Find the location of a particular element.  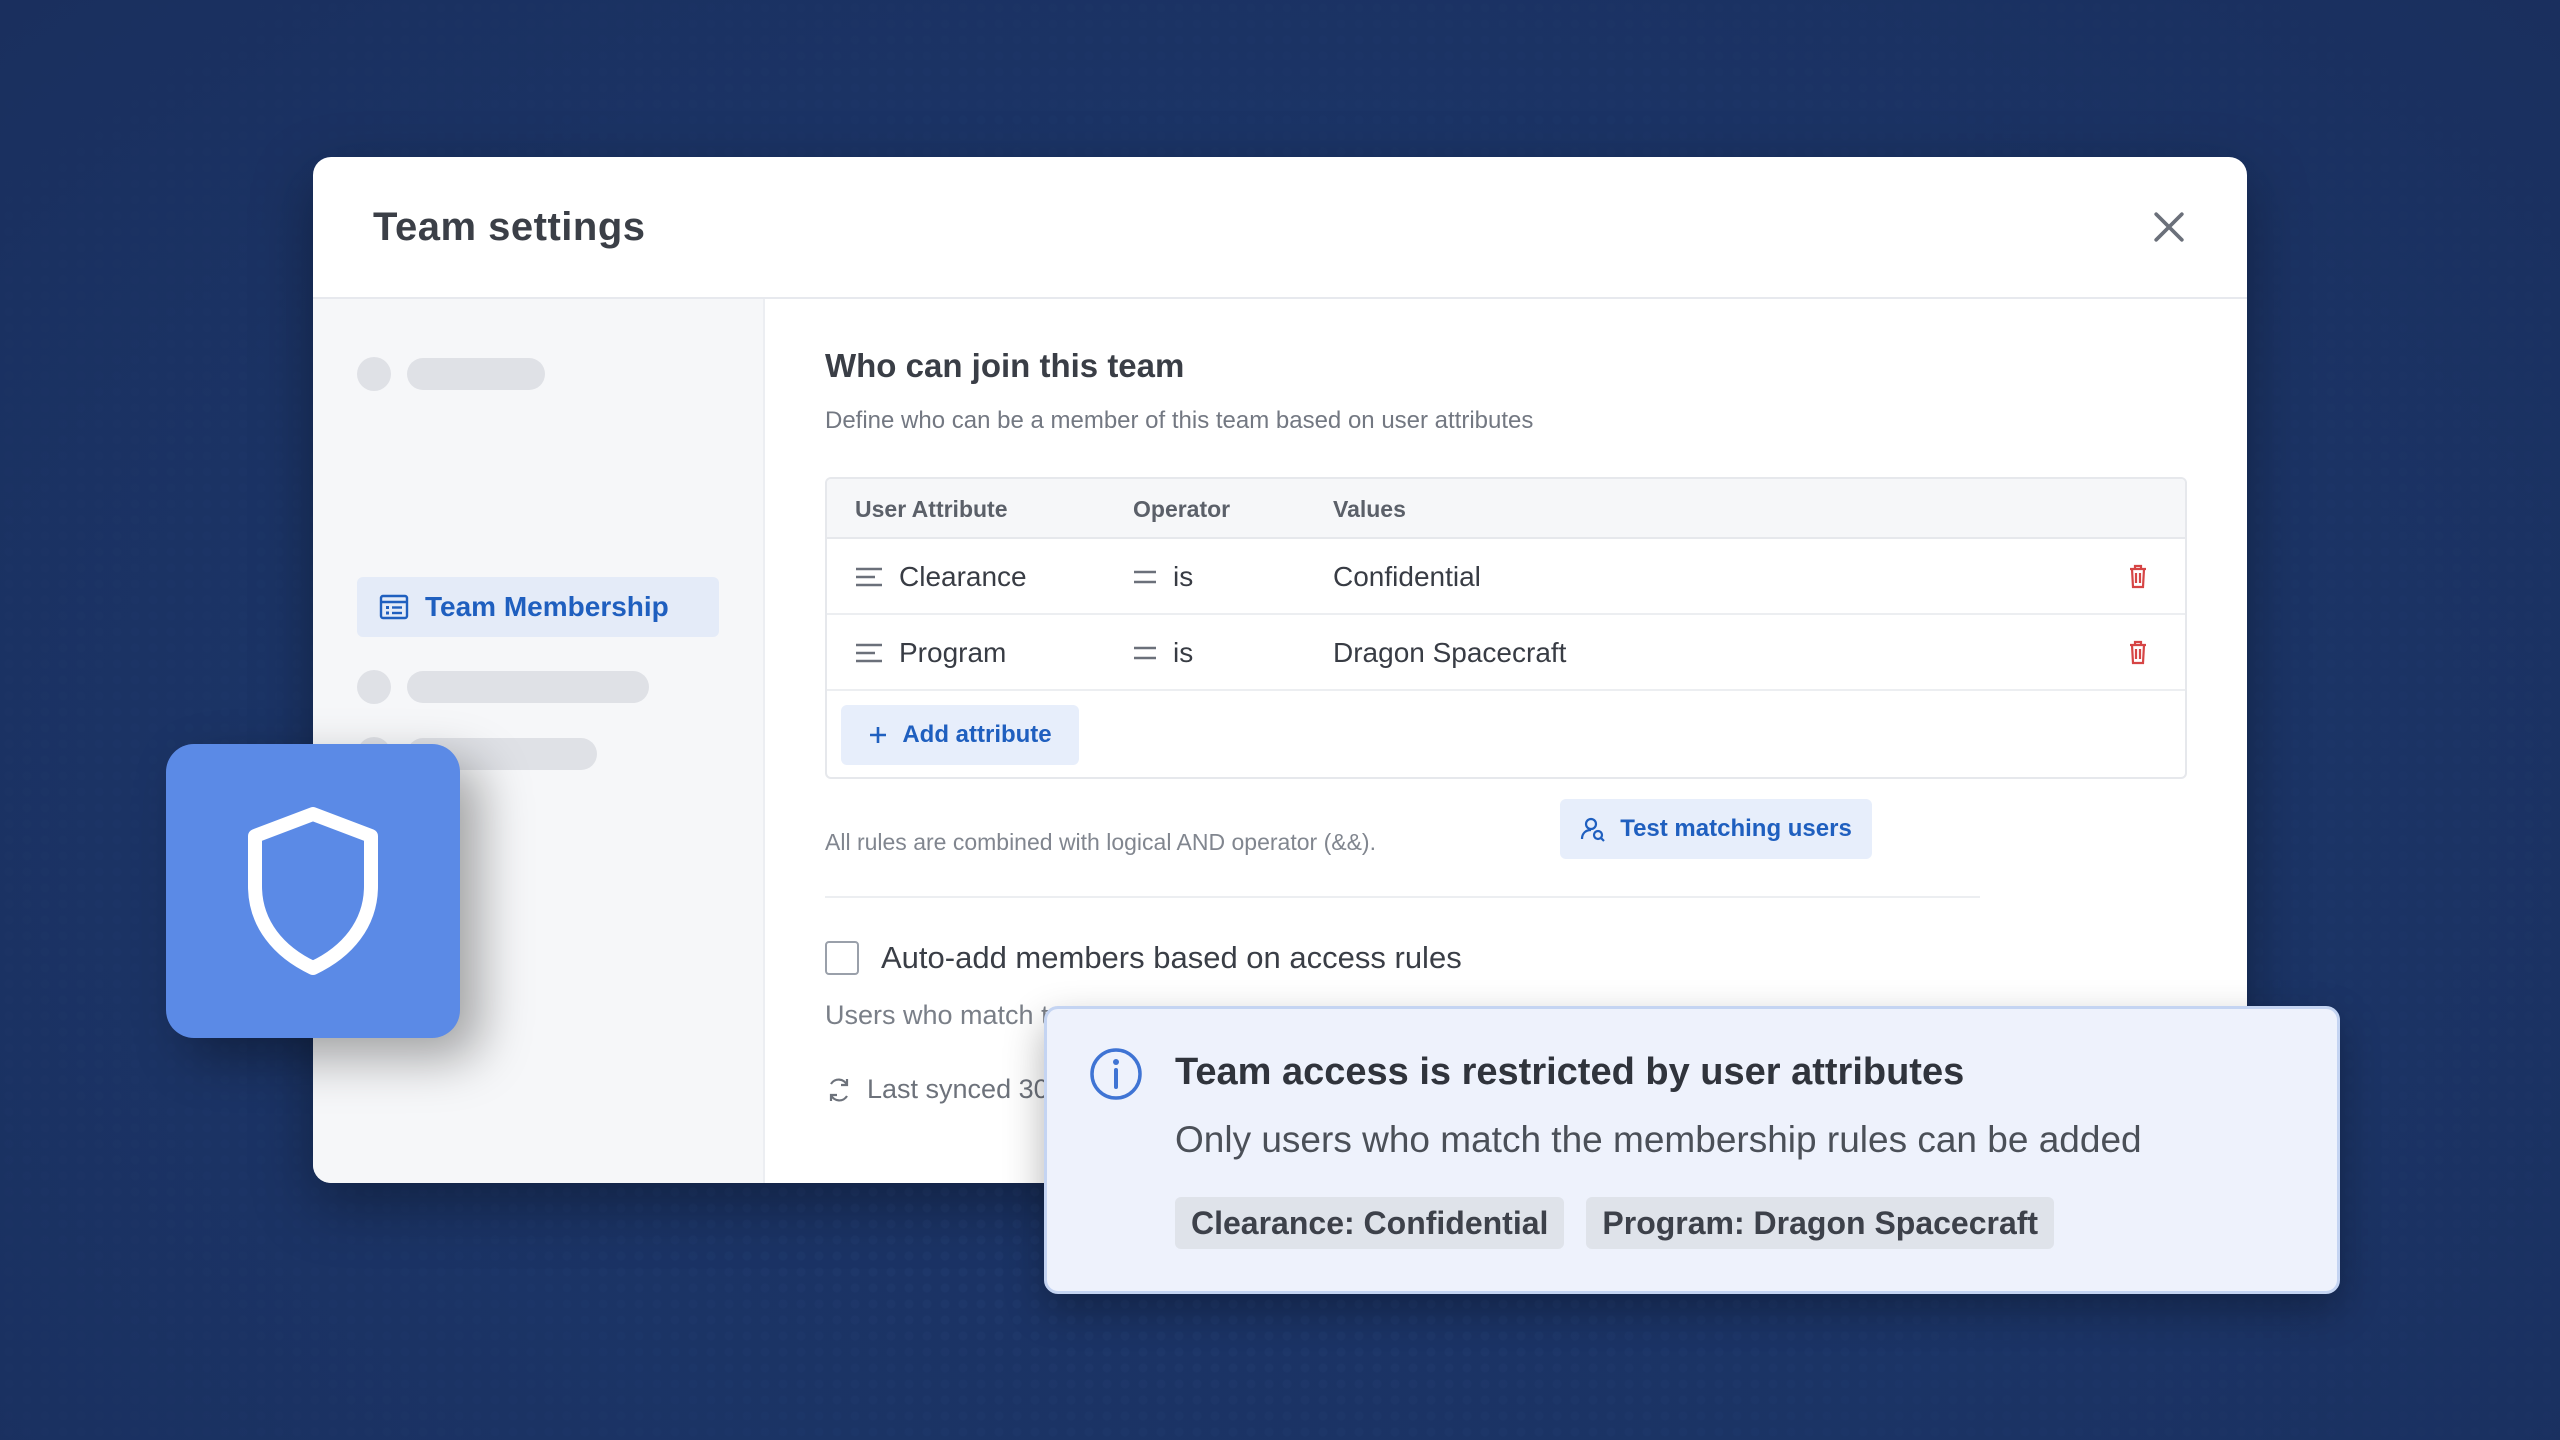

table-header: User Attribute Operator Values is located at coordinates (1506, 509).